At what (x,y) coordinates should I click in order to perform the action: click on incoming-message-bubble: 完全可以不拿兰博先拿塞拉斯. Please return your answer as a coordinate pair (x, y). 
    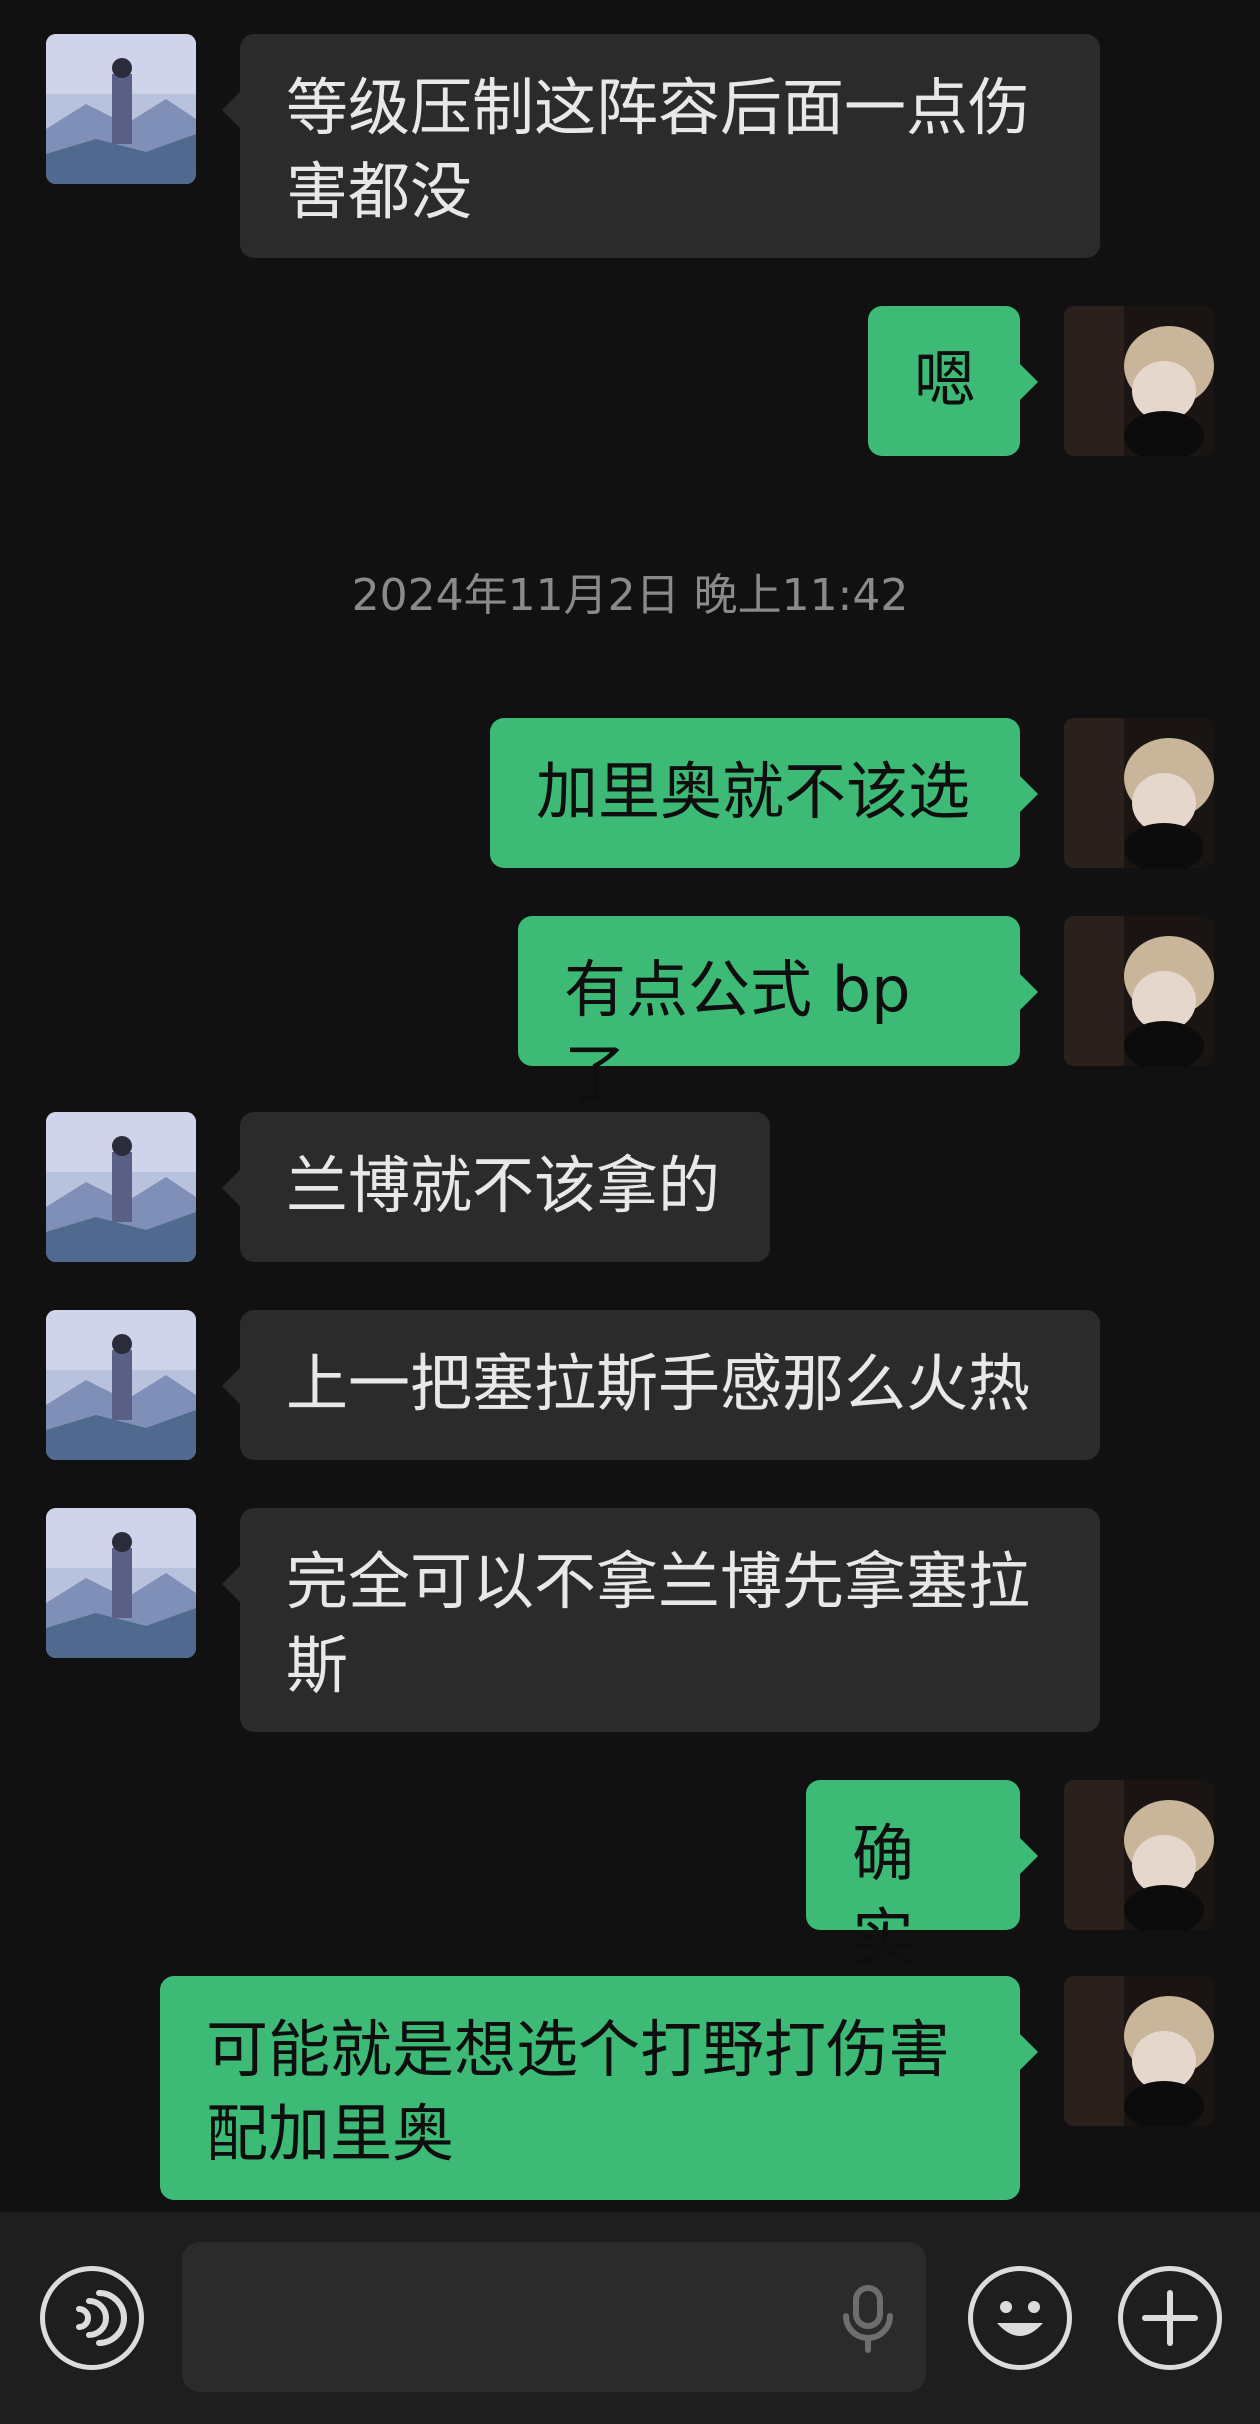
    Looking at the image, I should click on (661, 1620).